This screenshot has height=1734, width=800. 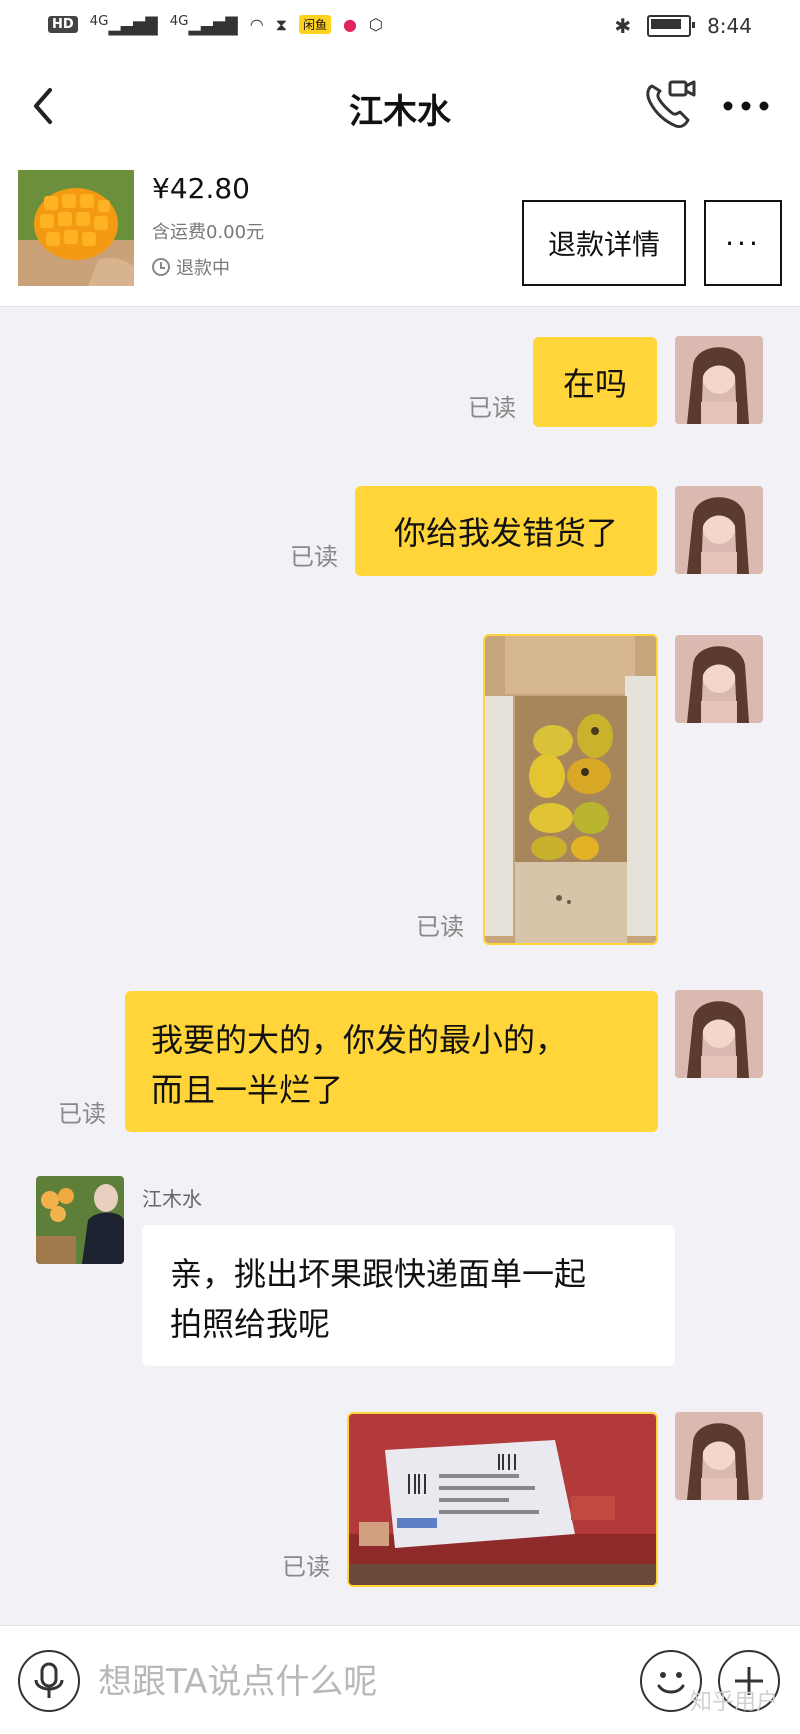 What do you see at coordinates (733, 1702) in the screenshot?
I see `watermark: 知乎用户` at bounding box center [733, 1702].